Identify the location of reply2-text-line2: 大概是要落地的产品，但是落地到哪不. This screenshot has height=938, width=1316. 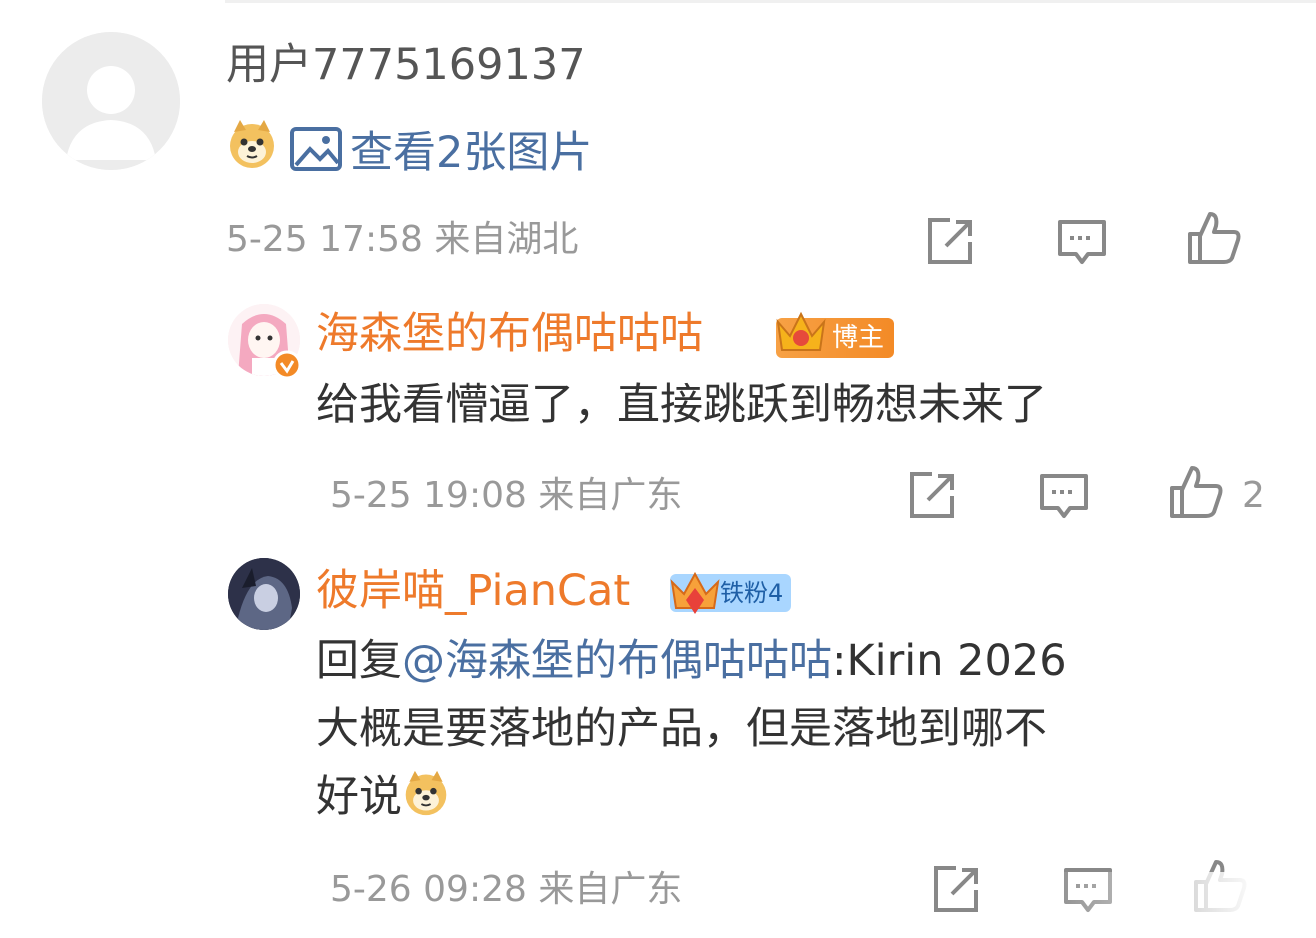
(681, 729).